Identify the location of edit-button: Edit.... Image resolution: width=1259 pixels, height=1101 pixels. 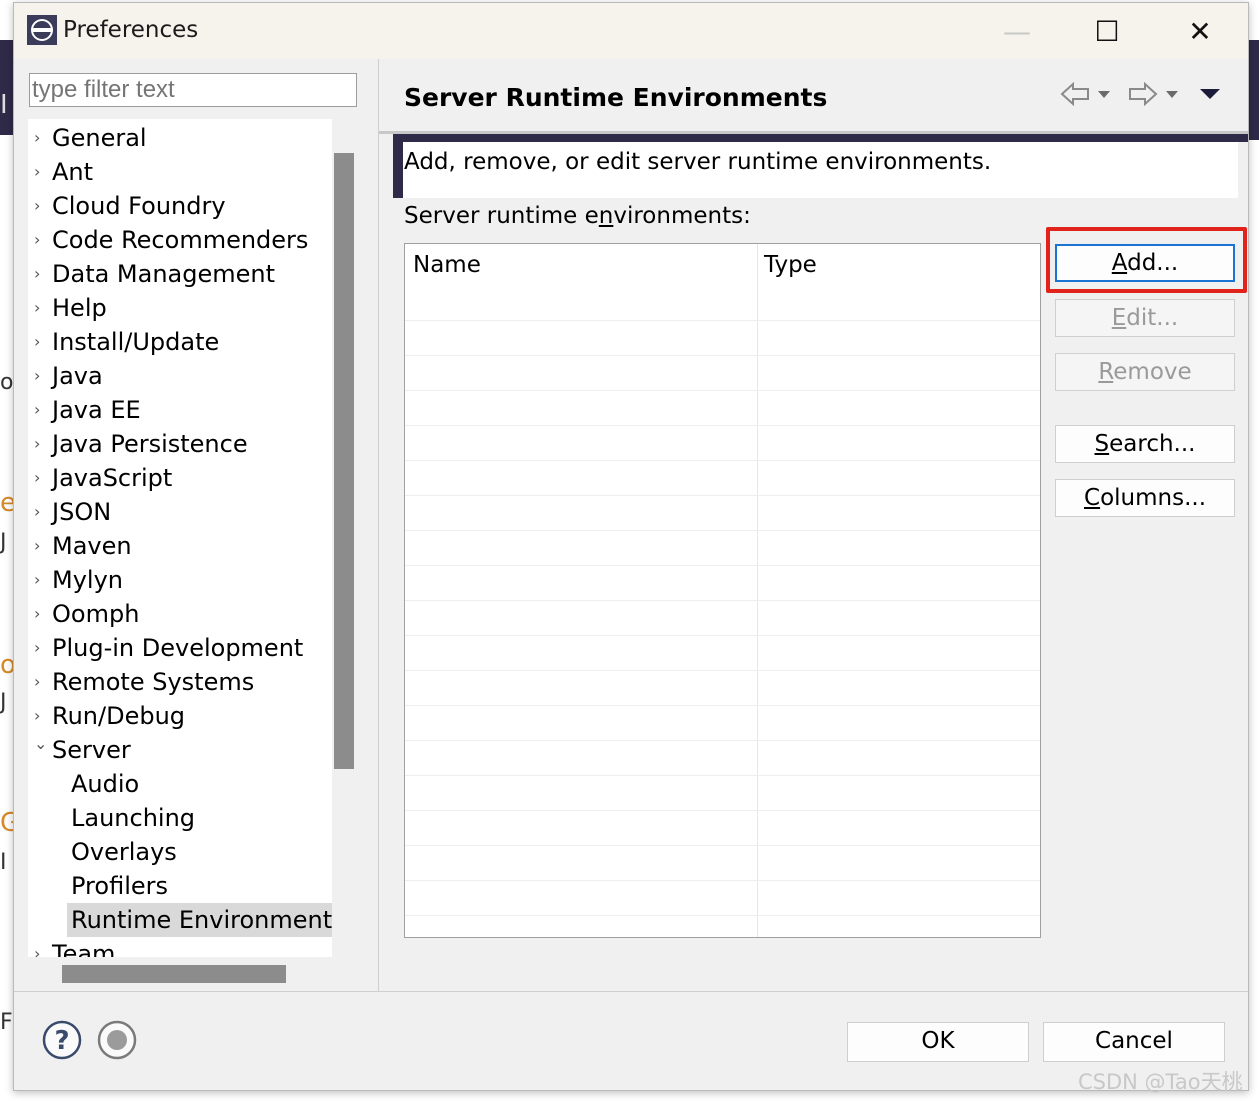
(1145, 318).